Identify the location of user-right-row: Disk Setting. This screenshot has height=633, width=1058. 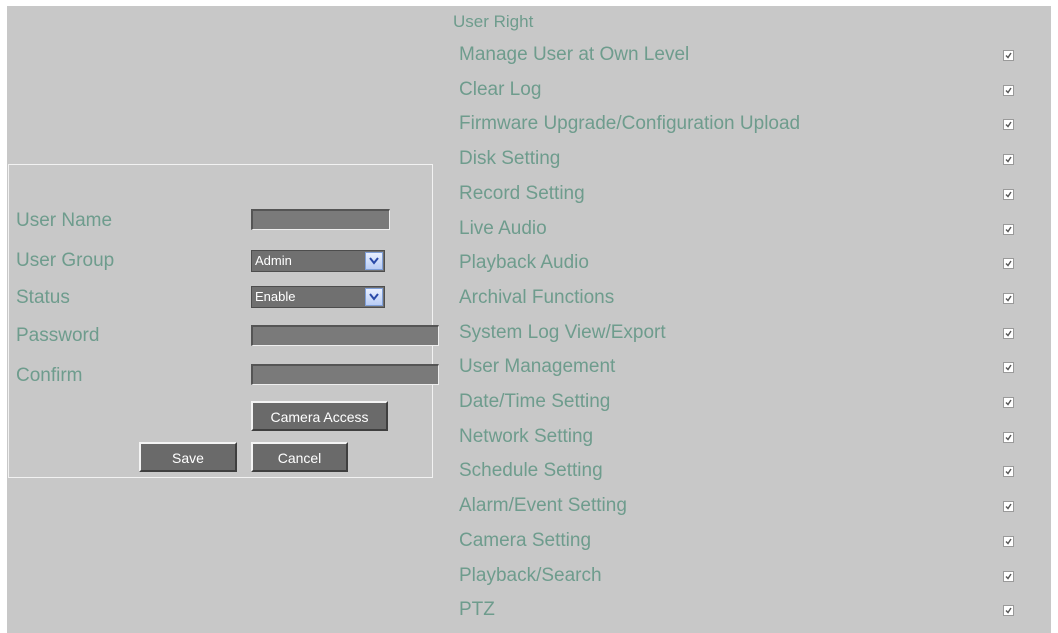
(739, 161).